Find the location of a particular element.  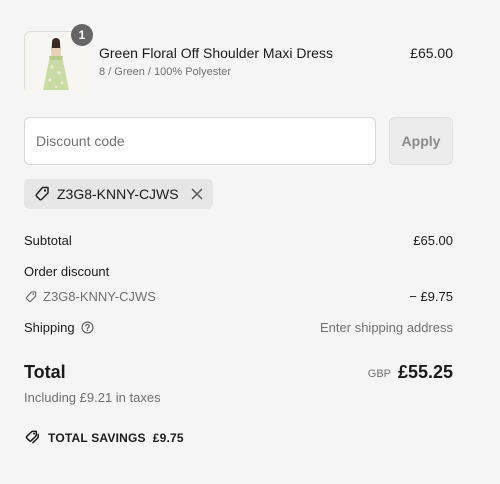

product-variant: 8 / Green / 100% Polyester is located at coordinates (165, 72).